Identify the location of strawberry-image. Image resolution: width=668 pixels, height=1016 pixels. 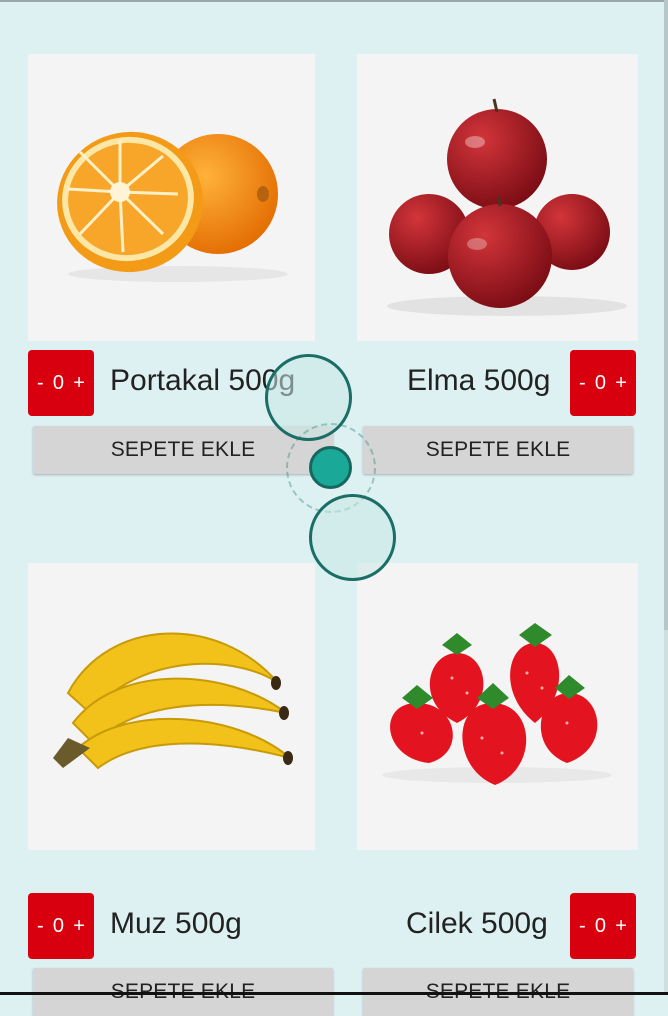
(497, 706).